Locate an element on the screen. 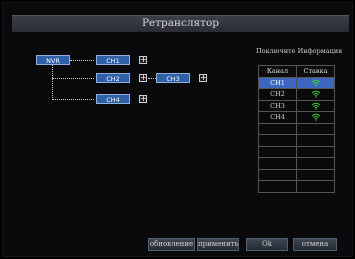 The height and width of the screenshot is (259, 355). nvr-node: NVR is located at coordinates (53, 60).